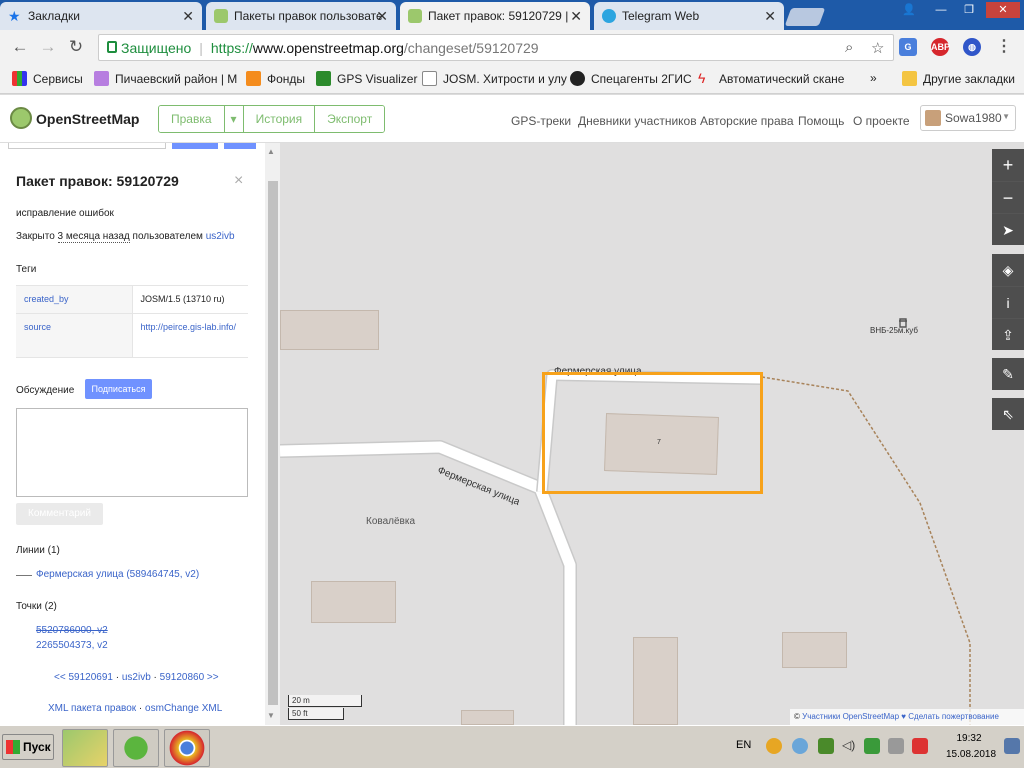  What do you see at coordinates (273, 443) in the screenshot?
I see `scroll-thumb` at bounding box center [273, 443].